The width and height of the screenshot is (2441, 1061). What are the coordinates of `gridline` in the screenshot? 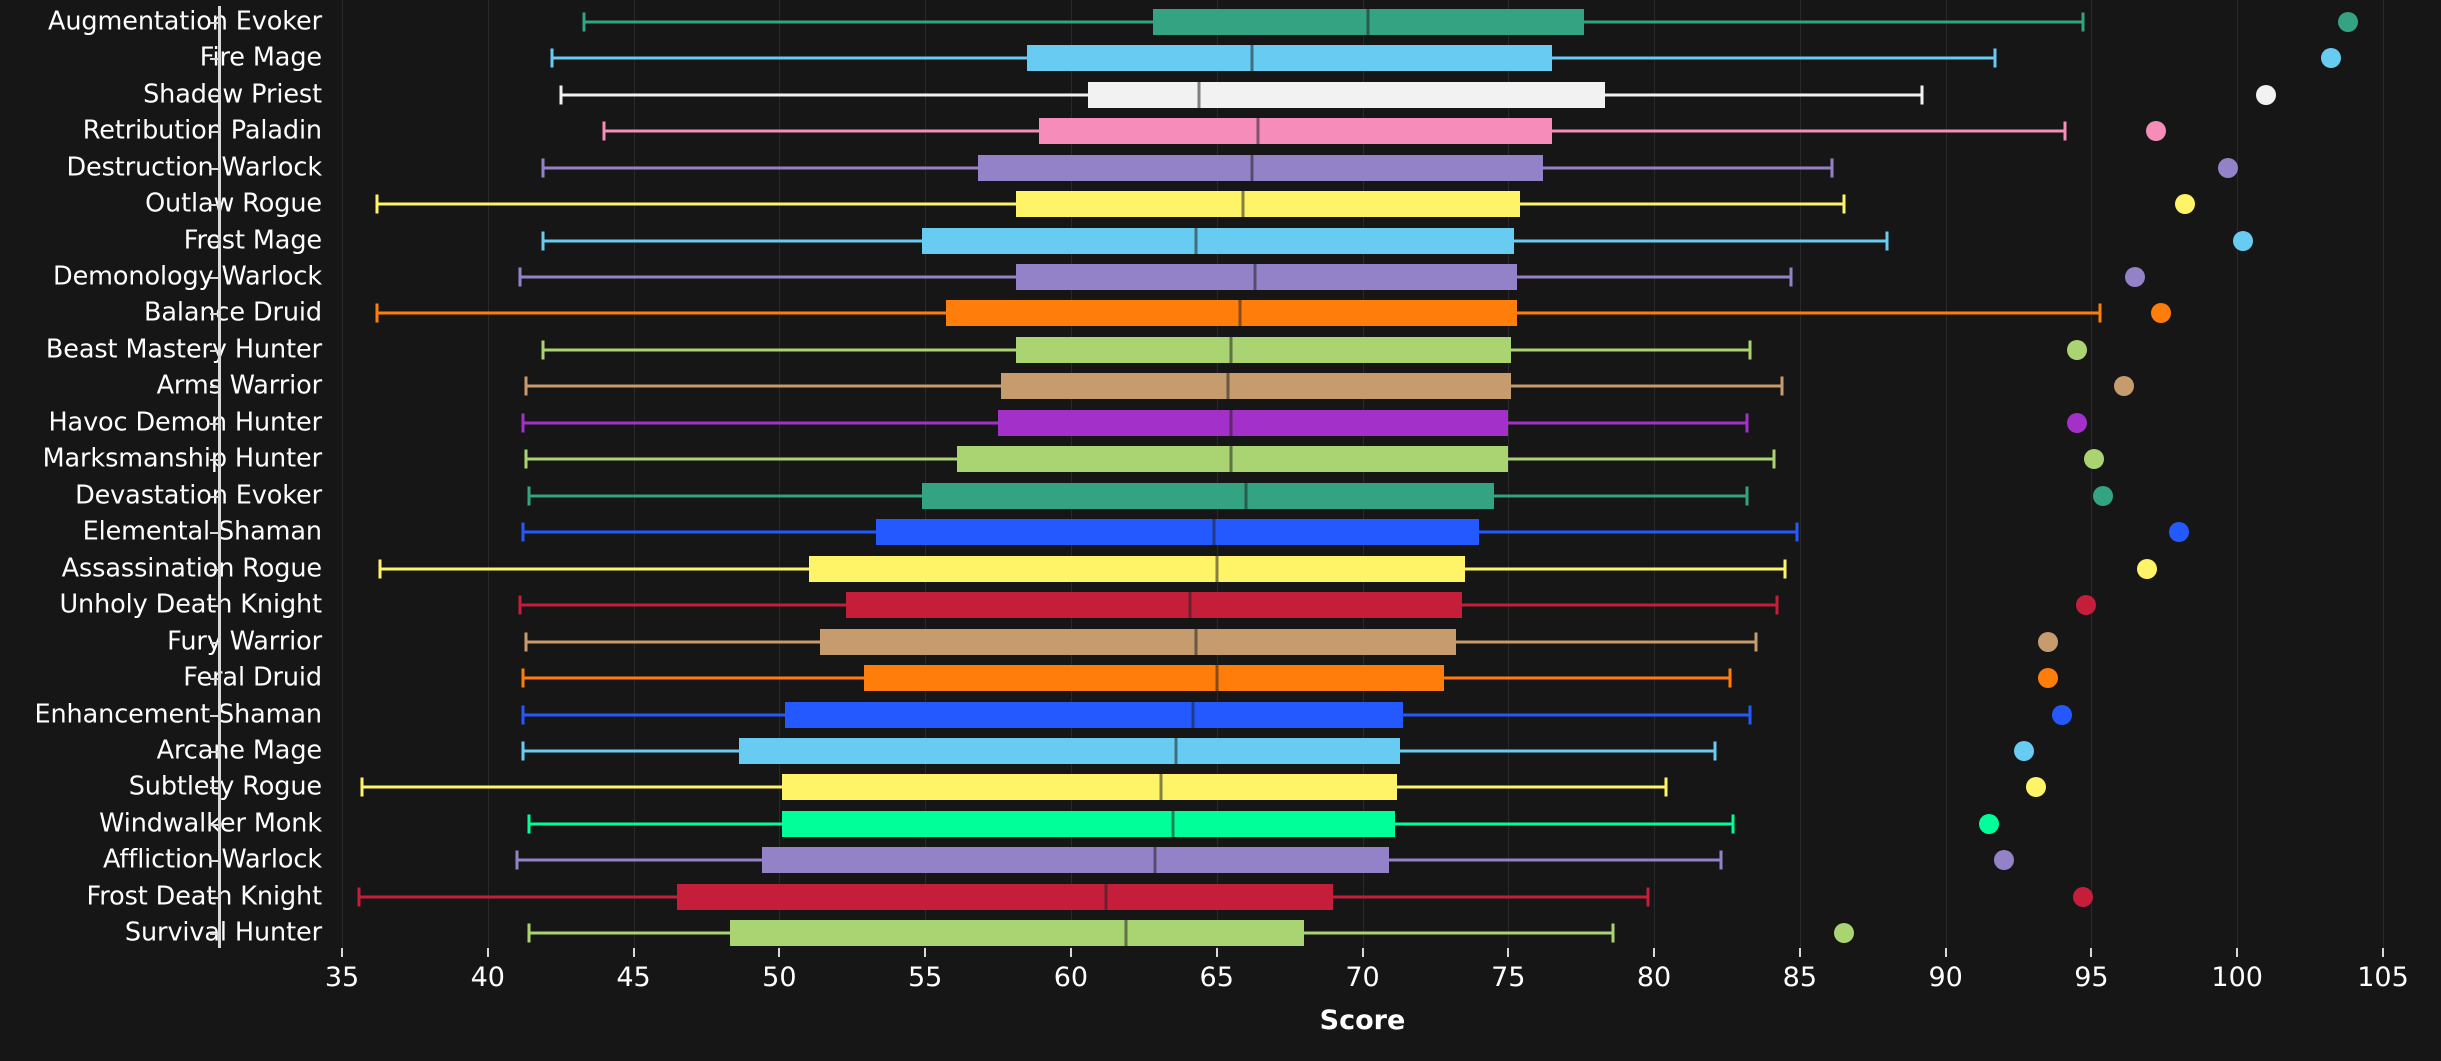 It's located at (2383, 474).